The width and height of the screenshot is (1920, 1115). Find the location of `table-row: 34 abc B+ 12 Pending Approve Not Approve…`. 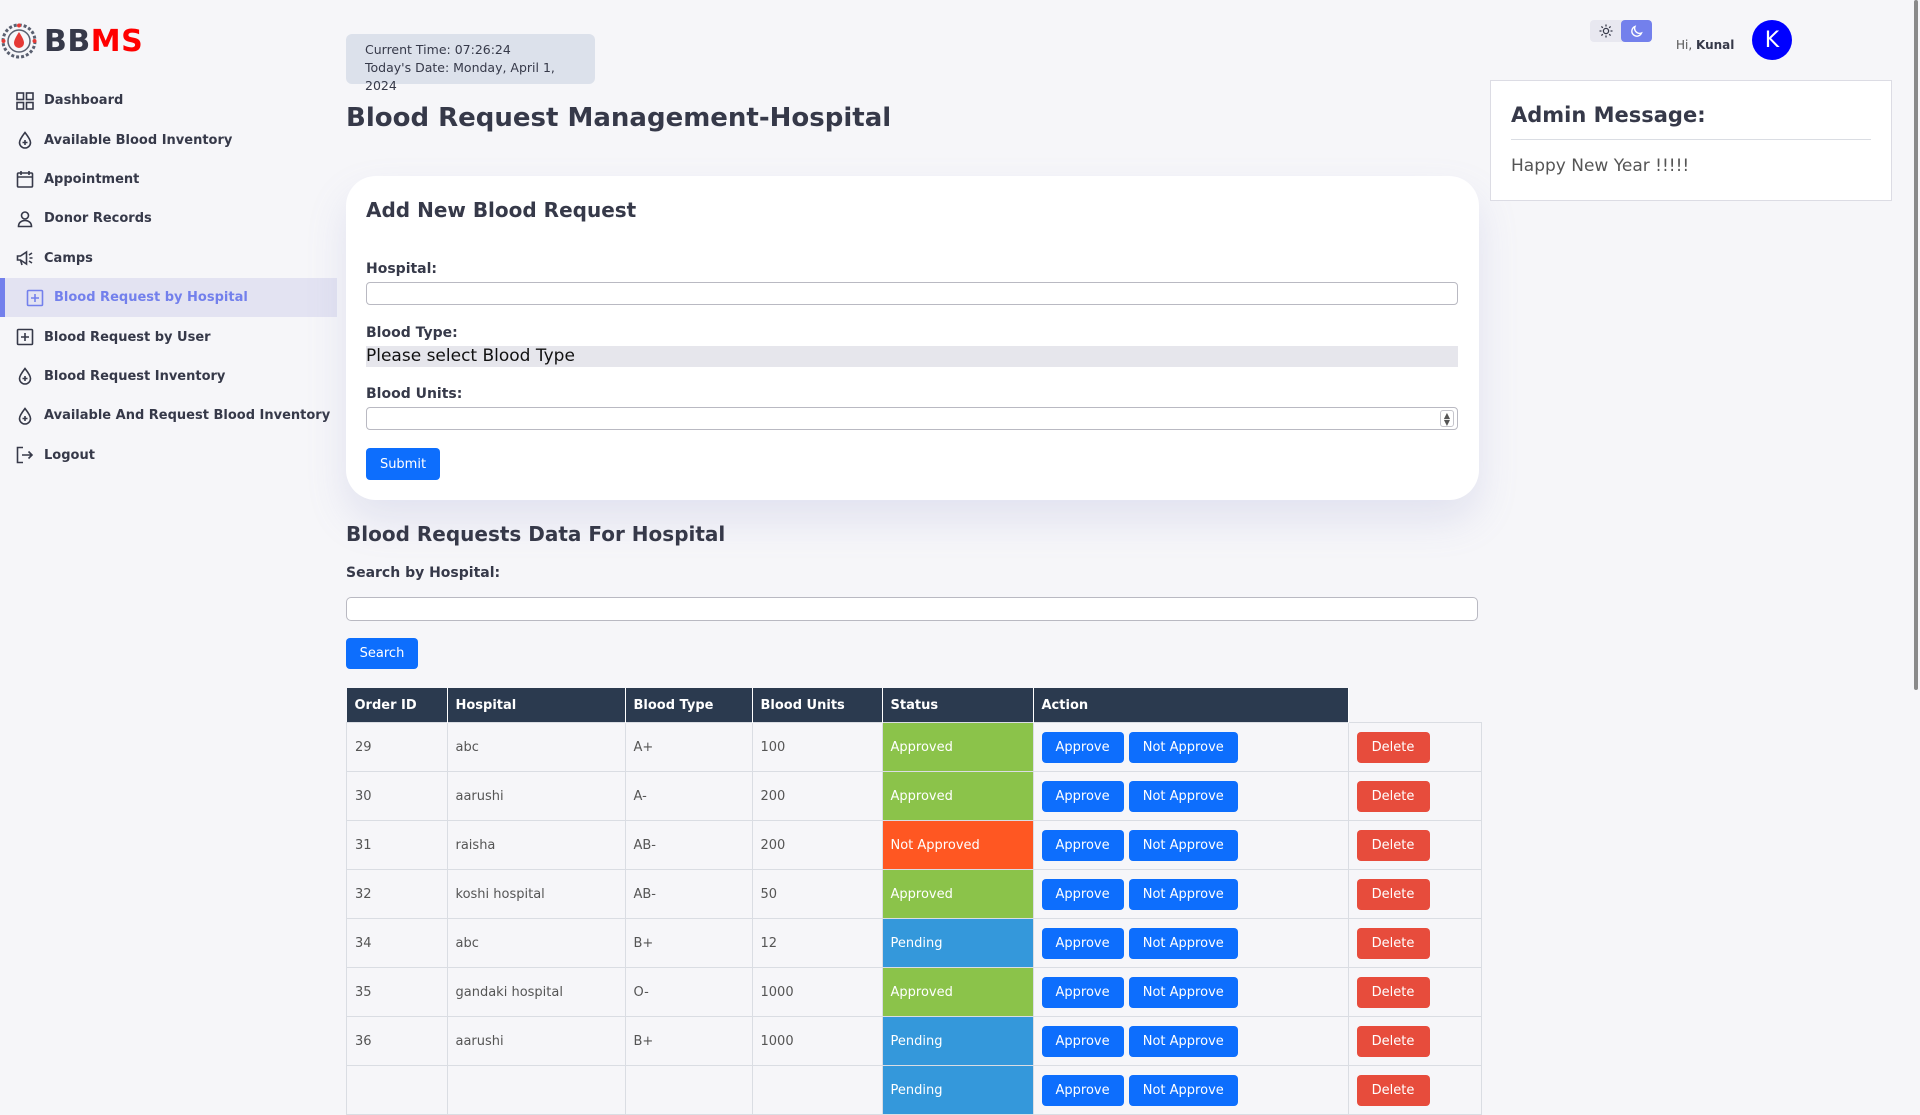

table-row: 34 abc B+ 12 Pending Approve Not Approve… is located at coordinates (914, 943).